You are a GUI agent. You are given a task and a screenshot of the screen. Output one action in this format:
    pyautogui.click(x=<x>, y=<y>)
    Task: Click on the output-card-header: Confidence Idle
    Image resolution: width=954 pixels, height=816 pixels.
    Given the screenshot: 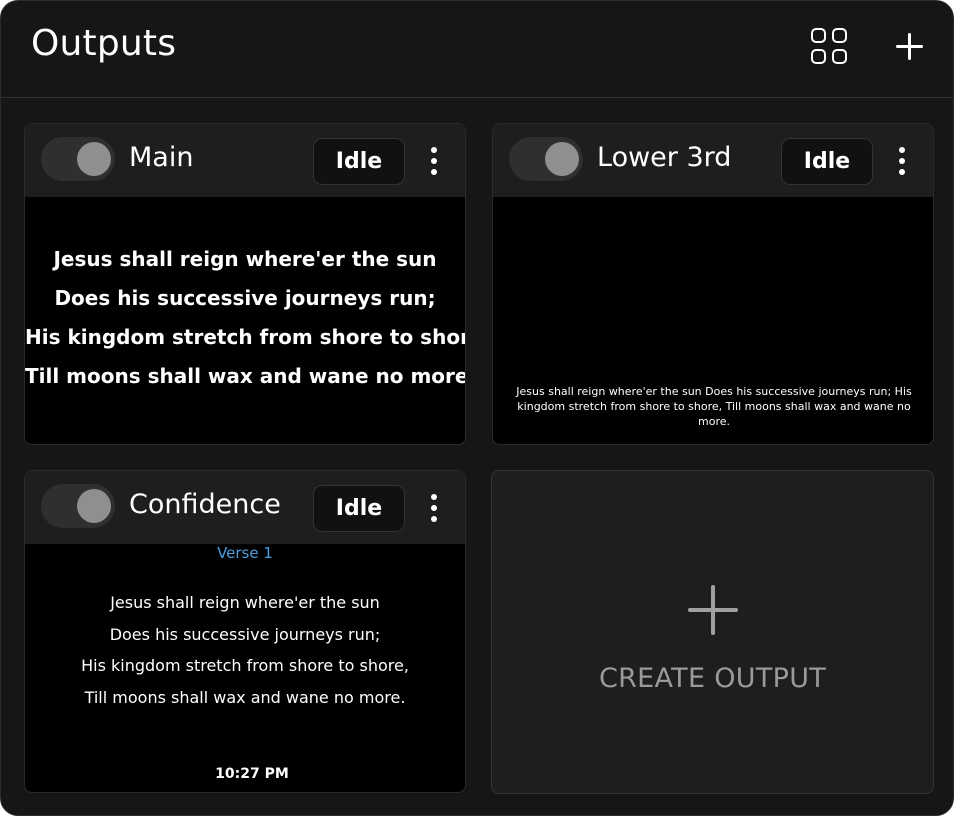 What is the action you would take?
    pyautogui.click(x=245, y=507)
    